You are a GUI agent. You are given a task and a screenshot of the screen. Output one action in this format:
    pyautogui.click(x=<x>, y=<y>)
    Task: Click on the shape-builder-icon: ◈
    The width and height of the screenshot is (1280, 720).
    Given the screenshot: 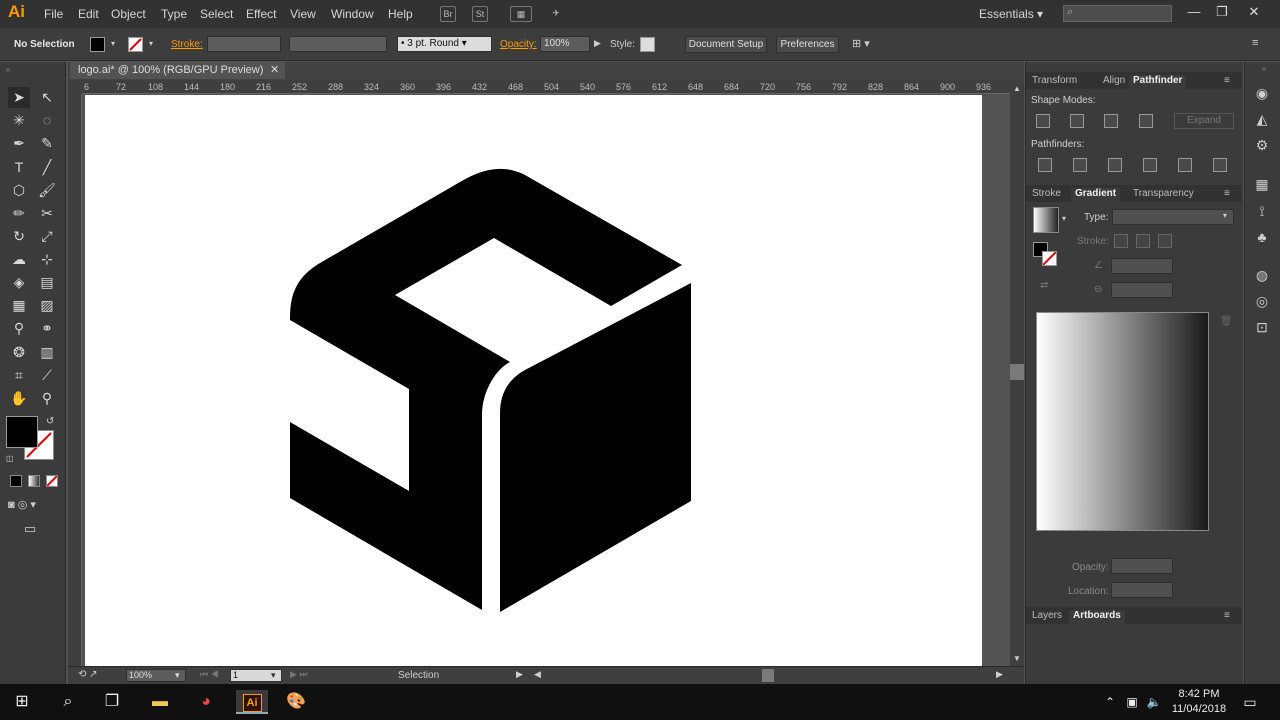 What is the action you would take?
    pyautogui.click(x=19, y=282)
    